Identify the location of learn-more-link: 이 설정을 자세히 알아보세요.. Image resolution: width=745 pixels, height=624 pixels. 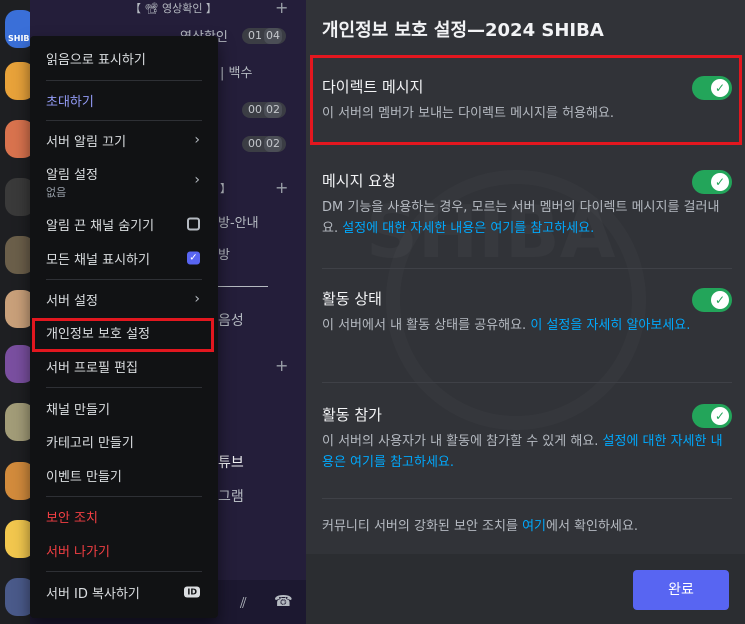
(610, 325).